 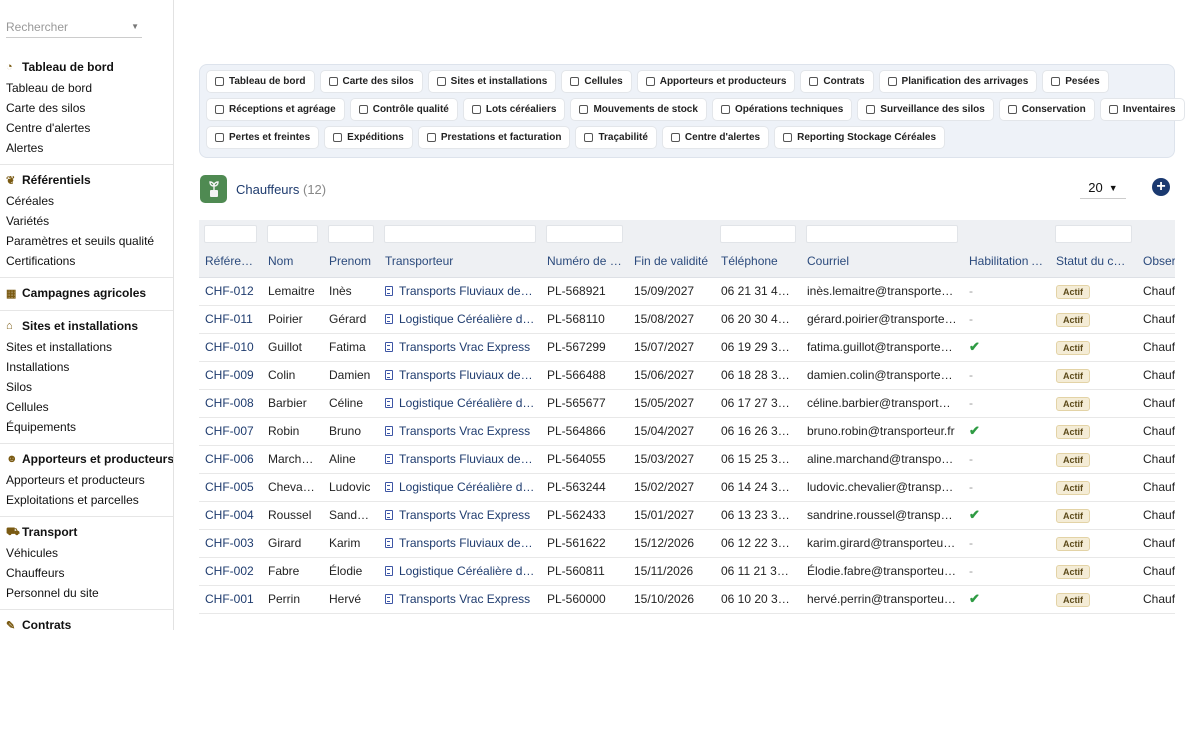 I want to click on menu-button: Carte des silos, so click(x=371, y=81).